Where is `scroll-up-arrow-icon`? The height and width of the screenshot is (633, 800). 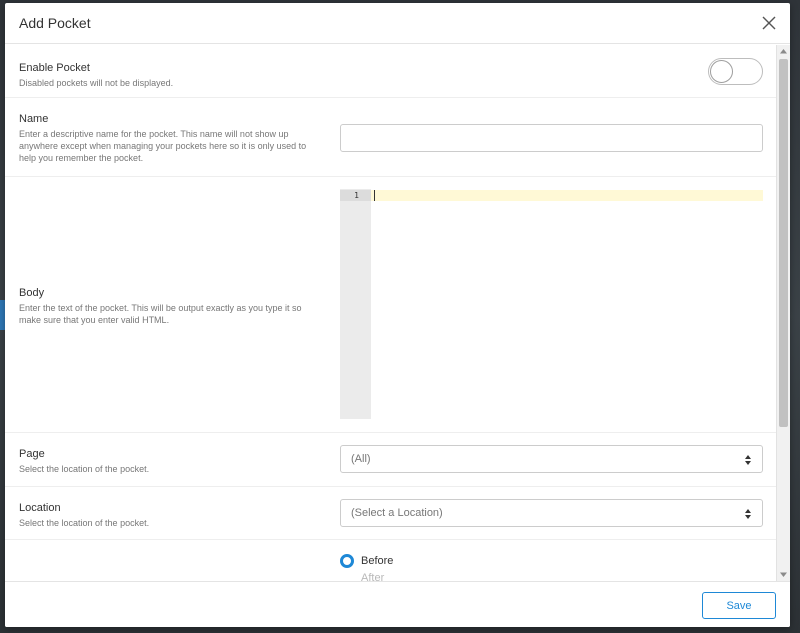
scroll-up-arrow-icon is located at coordinates (783, 51).